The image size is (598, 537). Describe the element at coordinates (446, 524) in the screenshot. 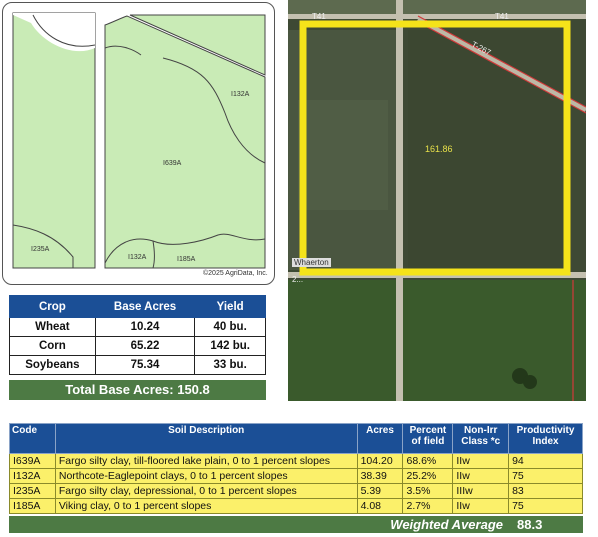

I see `weighted-average-label: Weighted Average` at that location.